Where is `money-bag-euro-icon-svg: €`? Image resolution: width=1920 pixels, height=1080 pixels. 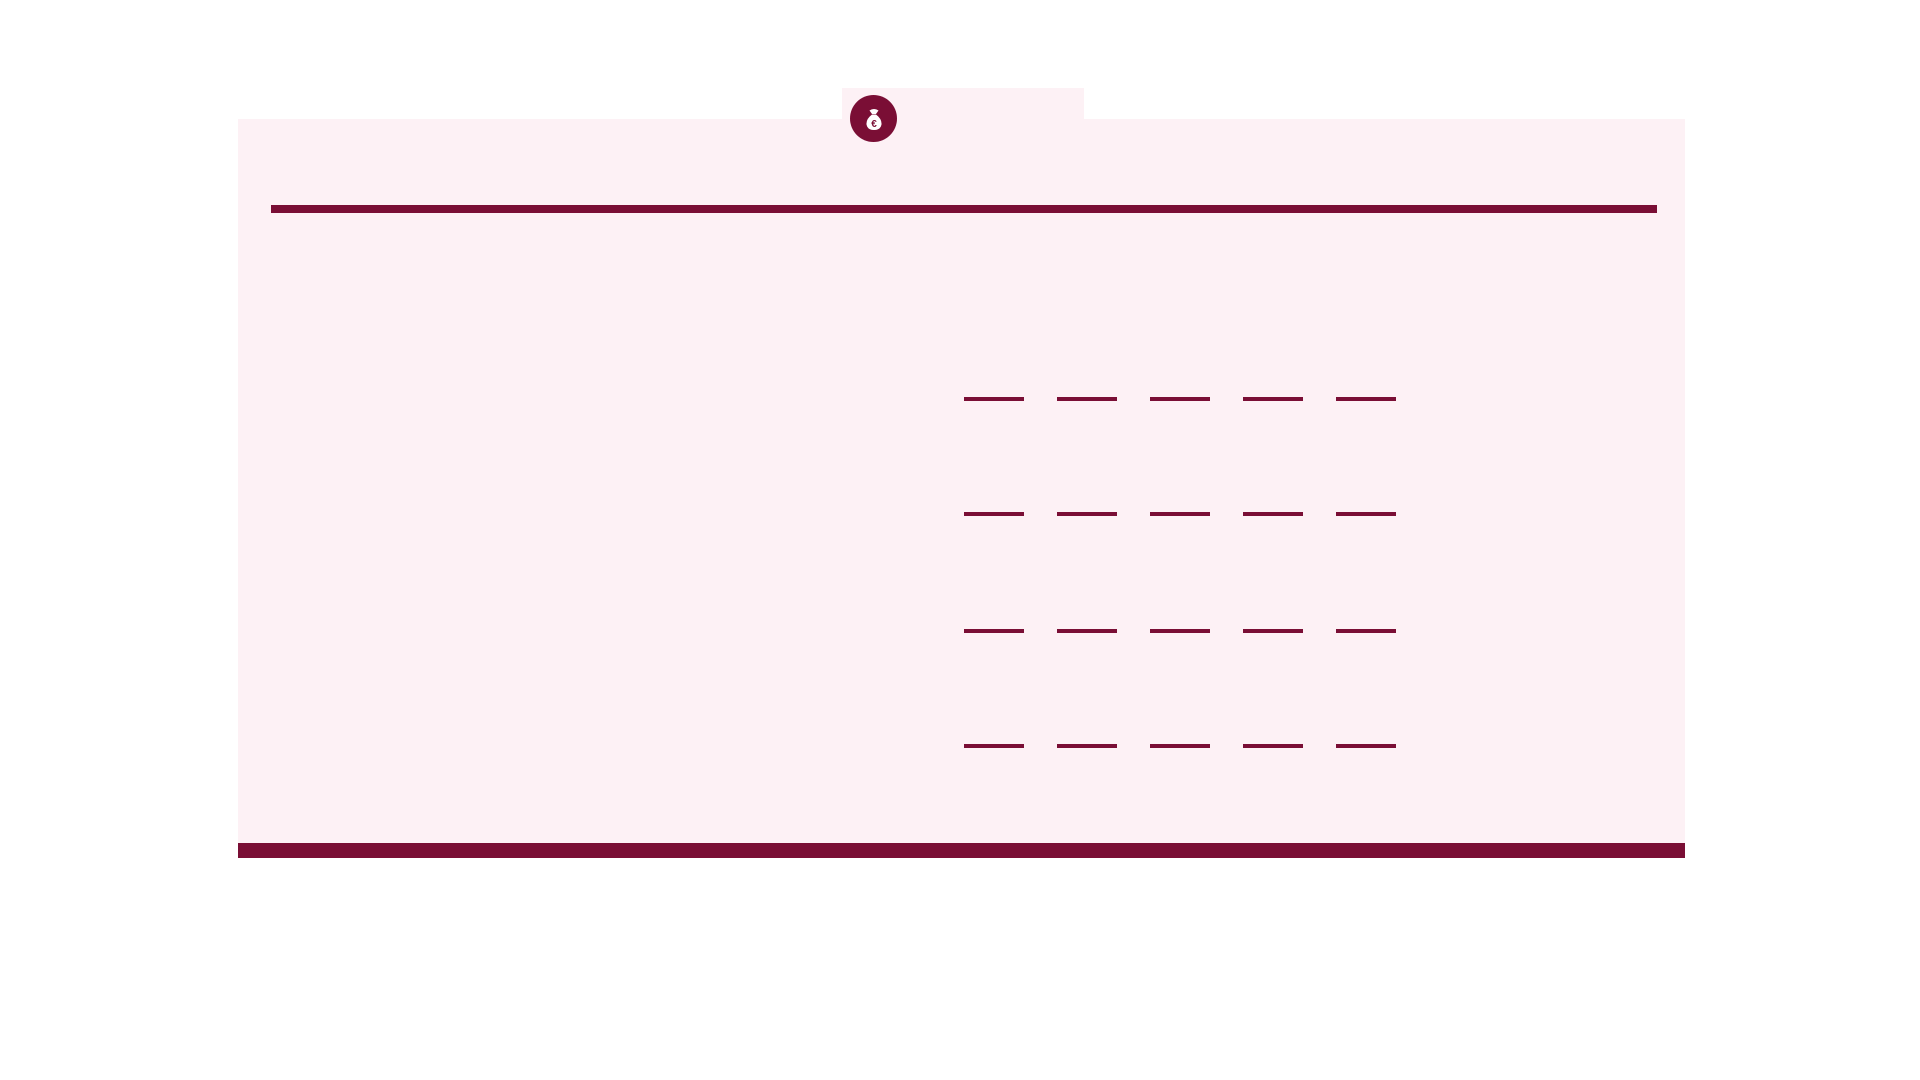
money-bag-euro-icon-svg: € is located at coordinates (873, 119).